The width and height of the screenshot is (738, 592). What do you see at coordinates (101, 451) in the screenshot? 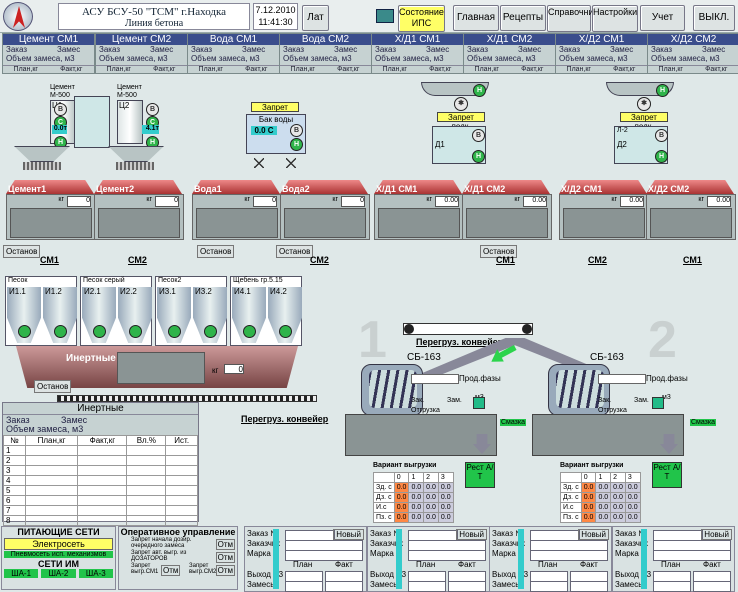
I see `inert-table-row: 1` at bounding box center [101, 451].